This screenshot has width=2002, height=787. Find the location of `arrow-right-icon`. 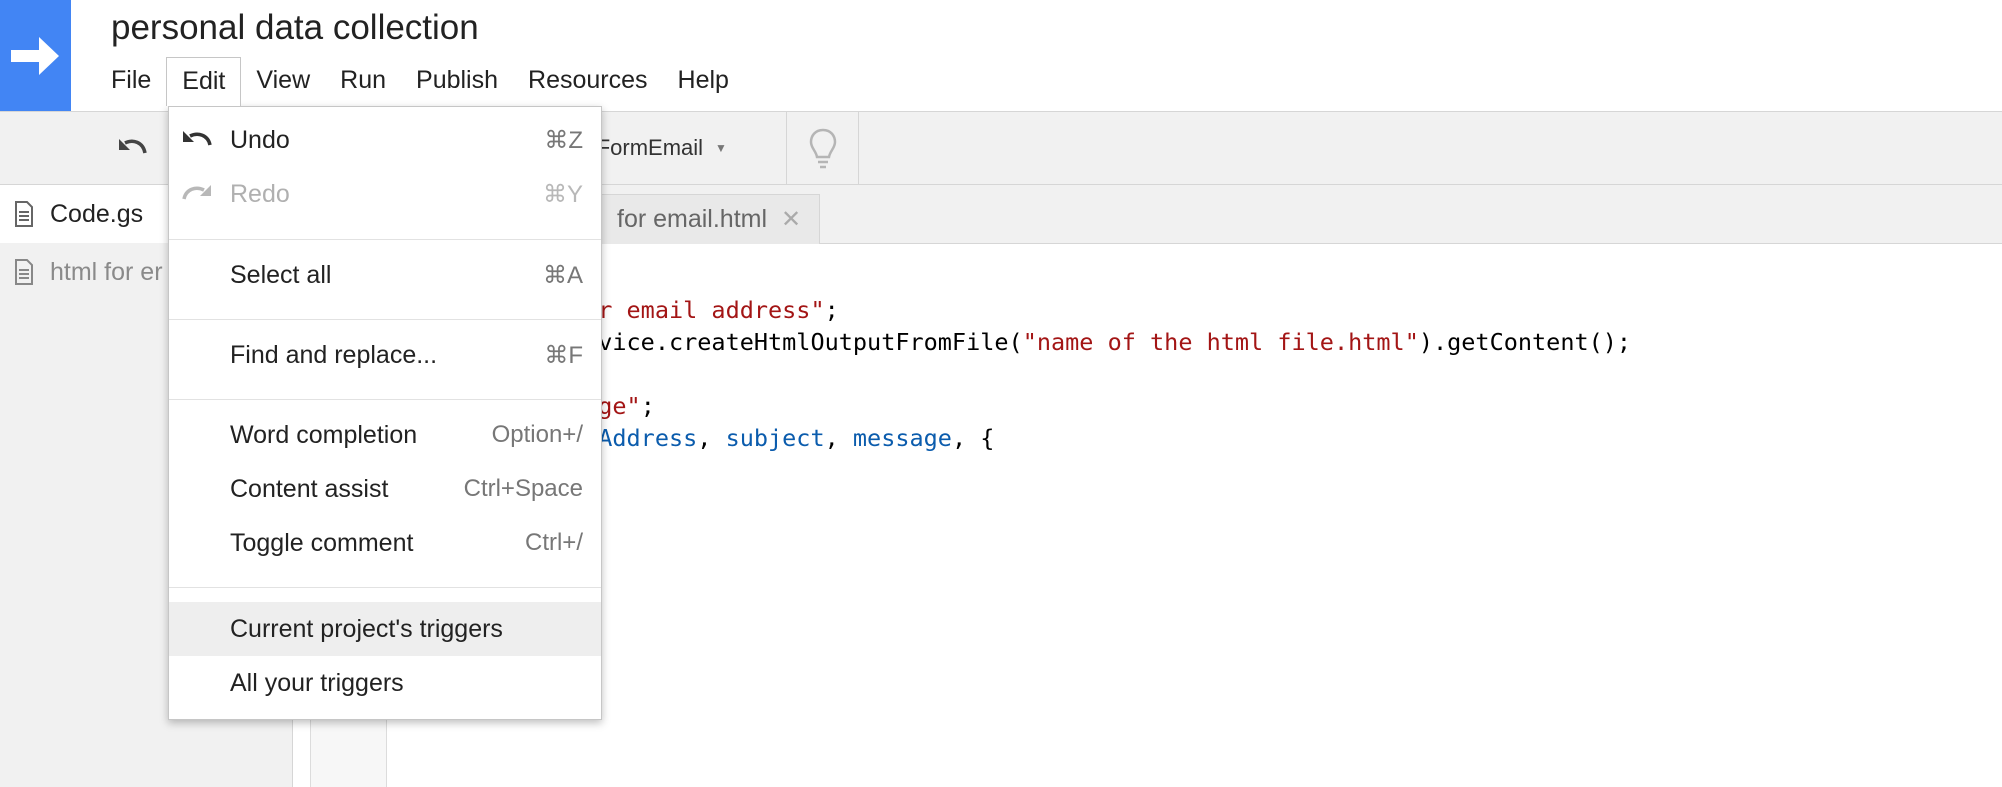

arrow-right-icon is located at coordinates (34, 55).